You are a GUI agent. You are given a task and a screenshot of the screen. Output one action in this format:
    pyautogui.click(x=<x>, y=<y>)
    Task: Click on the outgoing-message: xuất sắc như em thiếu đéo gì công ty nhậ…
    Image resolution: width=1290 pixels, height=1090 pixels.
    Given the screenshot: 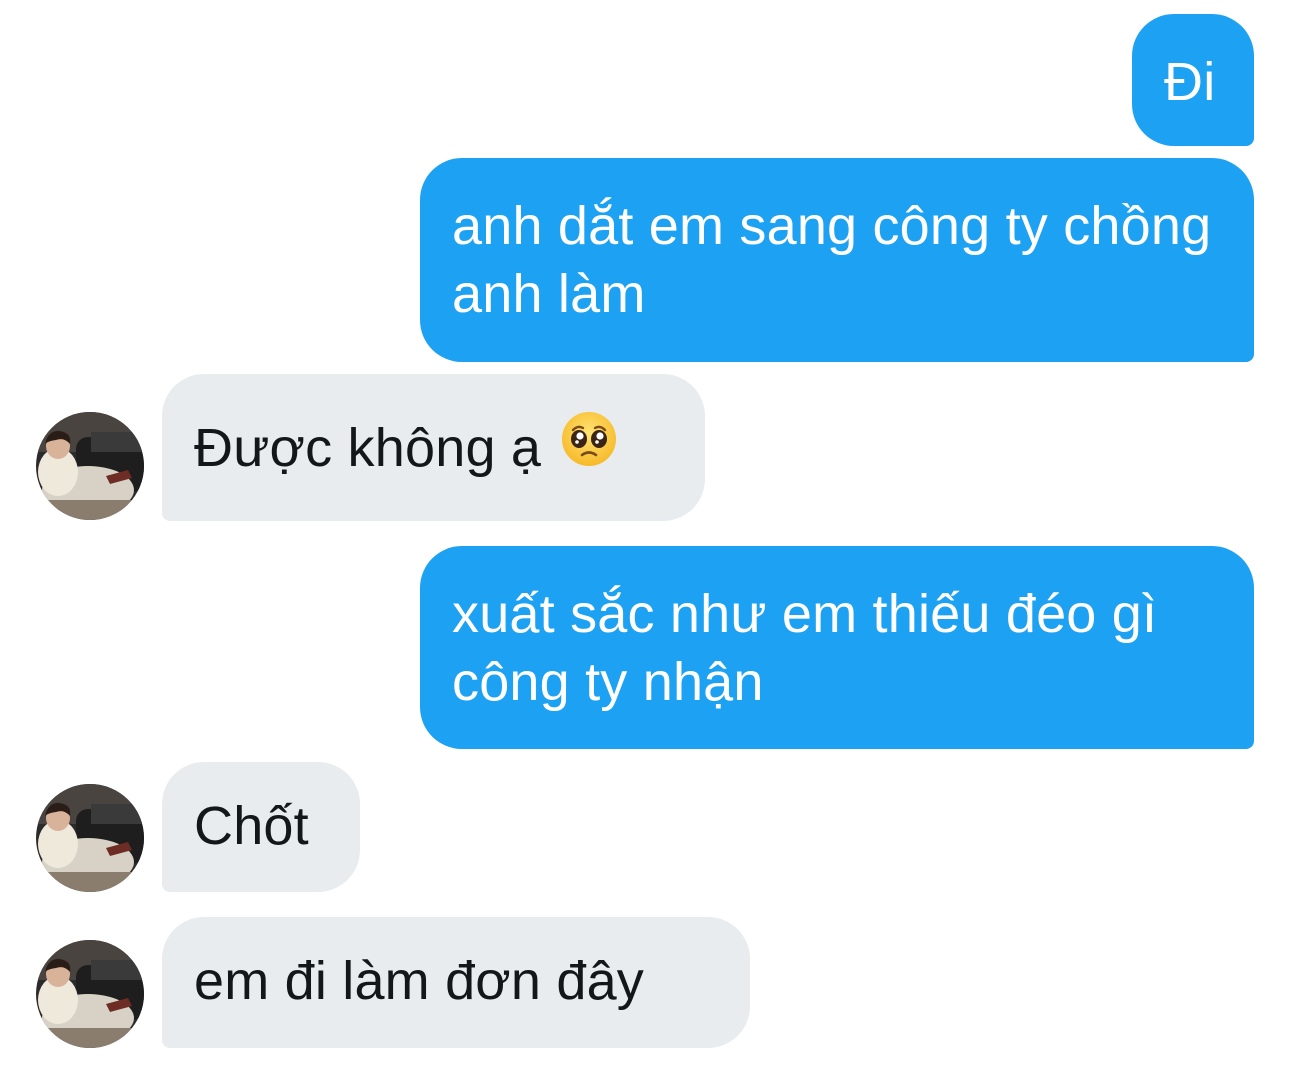 What is the action you would take?
    pyautogui.click(x=837, y=647)
    